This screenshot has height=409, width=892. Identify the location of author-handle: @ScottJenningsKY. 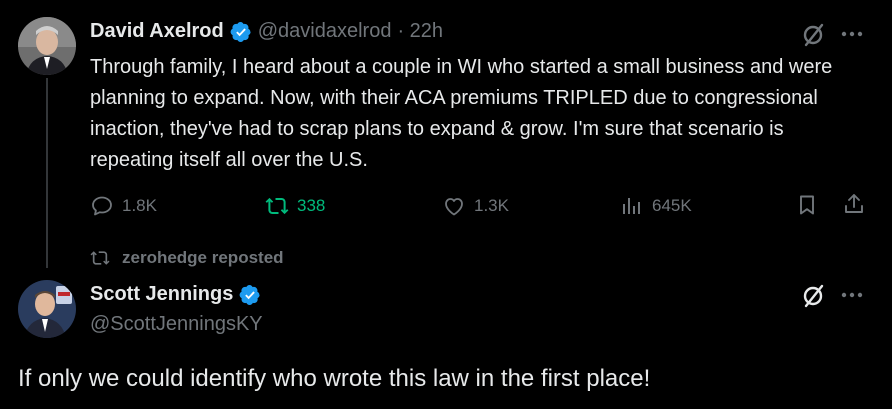
(176, 324).